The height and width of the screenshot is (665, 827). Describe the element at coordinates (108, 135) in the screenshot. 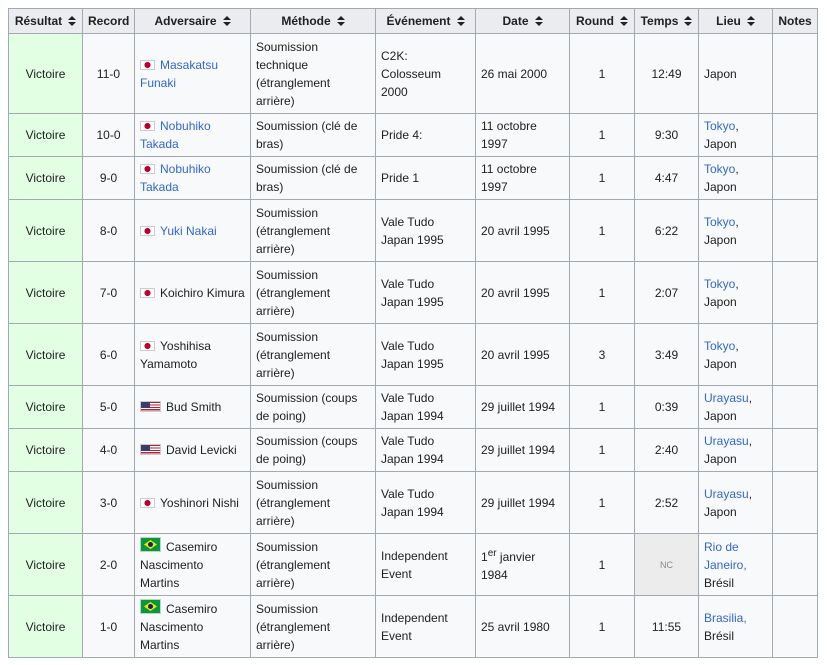

I see `record-cell: 10-0` at that location.